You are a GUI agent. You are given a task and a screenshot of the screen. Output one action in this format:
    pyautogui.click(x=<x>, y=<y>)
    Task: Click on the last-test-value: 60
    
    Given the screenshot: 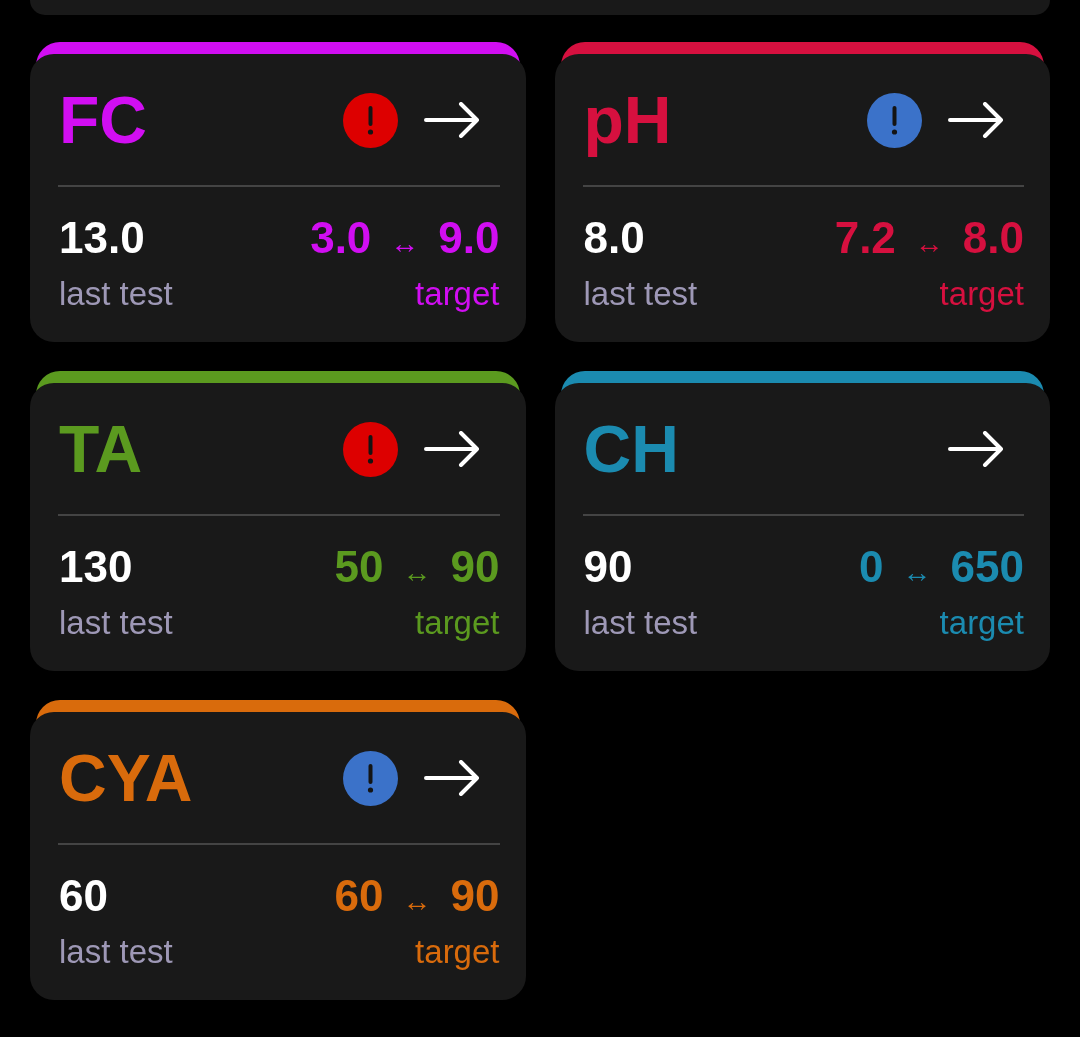 What is the action you would take?
    pyautogui.click(x=83, y=896)
    